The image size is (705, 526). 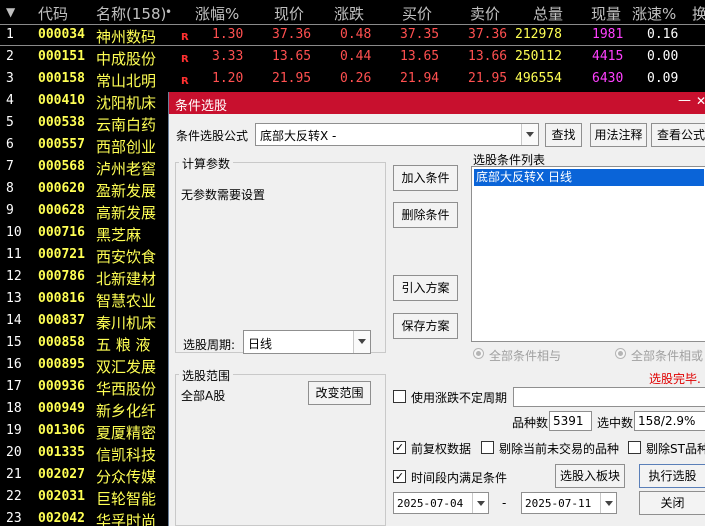 What do you see at coordinates (10, 188) in the screenshot?
I see `row-index: 8` at bounding box center [10, 188].